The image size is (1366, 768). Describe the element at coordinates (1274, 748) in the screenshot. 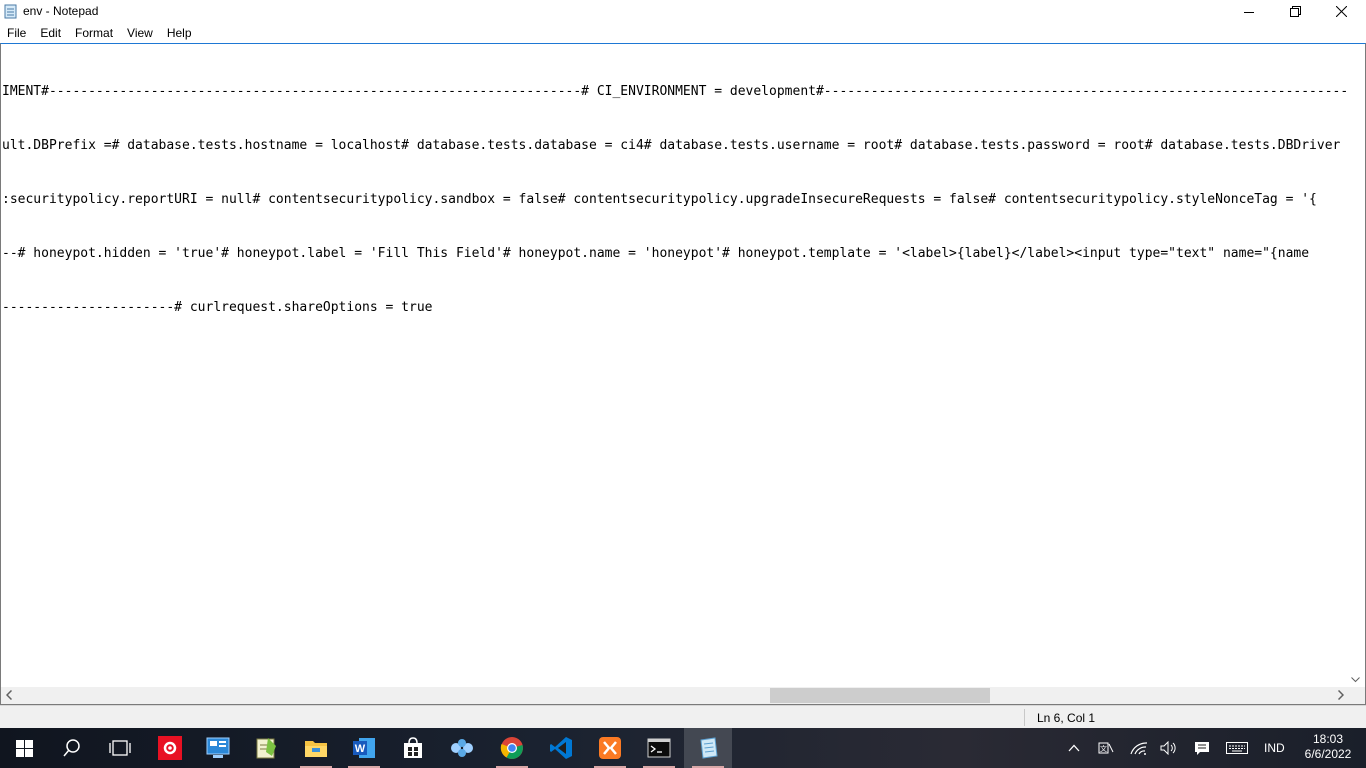

I see `language-indicator: IND` at that location.